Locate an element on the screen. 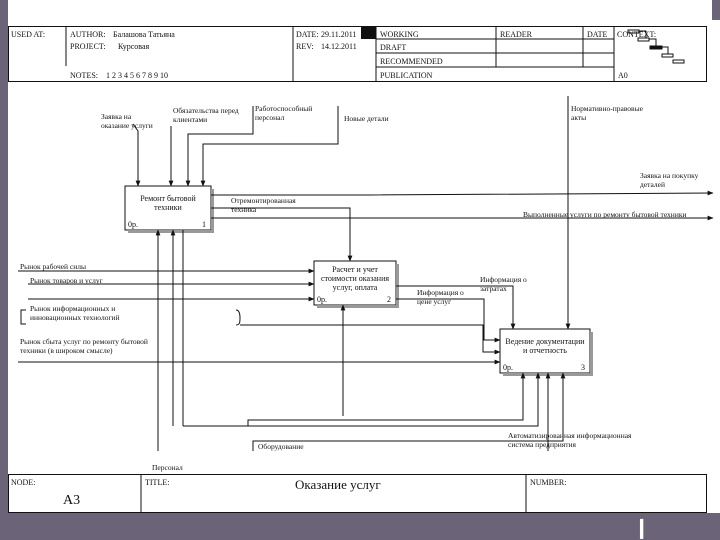 The image size is (720, 540). rev-value: 14.12.2011 is located at coordinates (339, 46).